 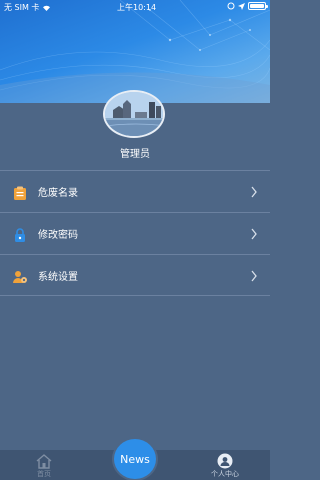 What do you see at coordinates (58, 277) in the screenshot?
I see `menu-item-label: 系统设置` at bounding box center [58, 277].